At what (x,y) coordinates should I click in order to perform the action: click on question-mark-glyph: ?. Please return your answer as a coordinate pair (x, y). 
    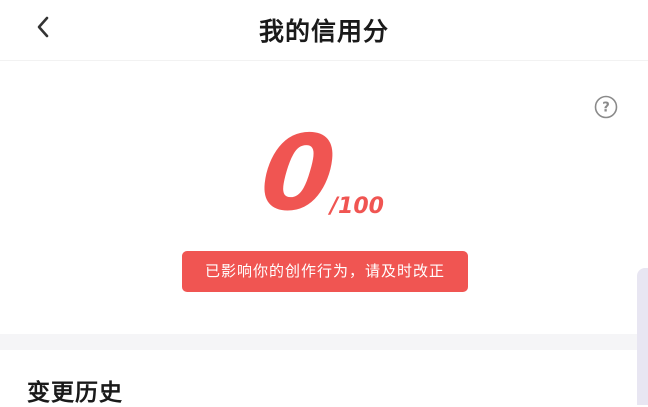
    Looking at the image, I should click on (606, 108).